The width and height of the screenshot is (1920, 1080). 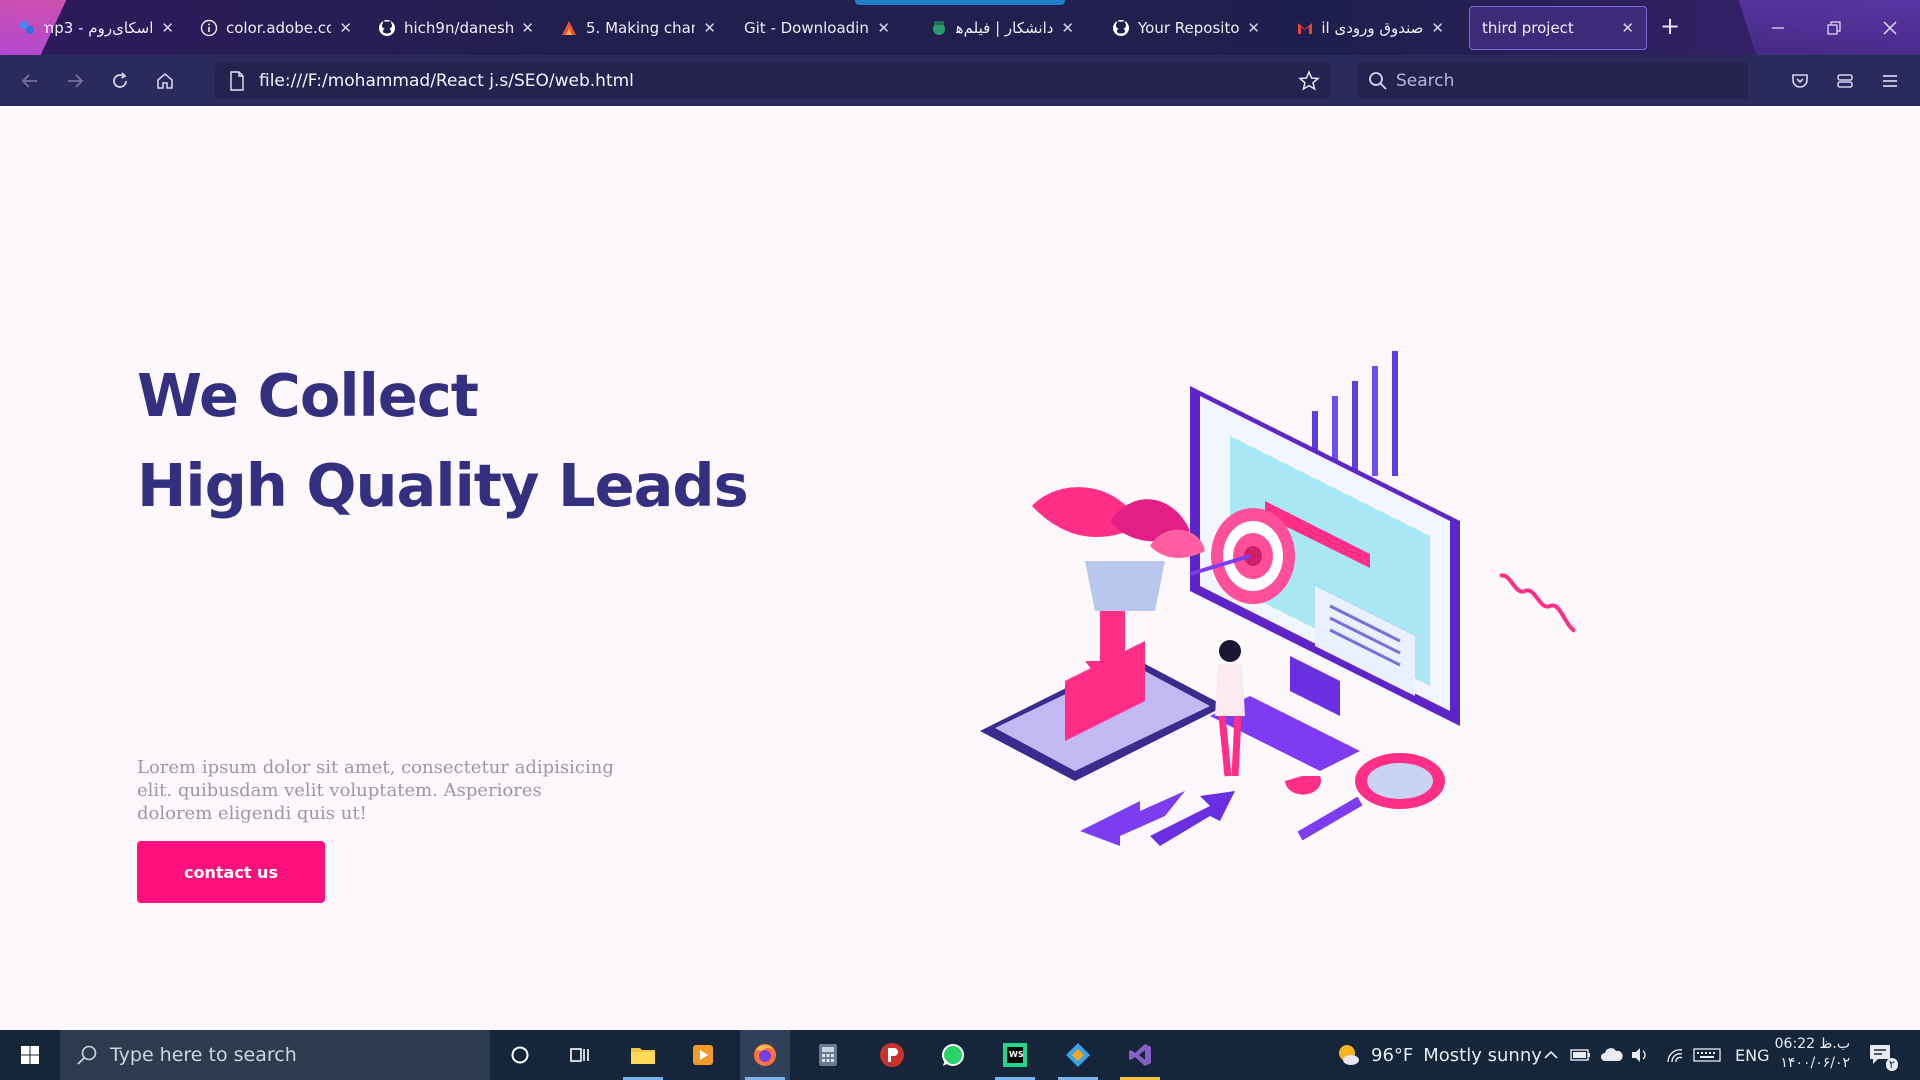 I want to click on tab-gmail: صندوق ورودی Gmail ✕, so click(x=1370, y=28).